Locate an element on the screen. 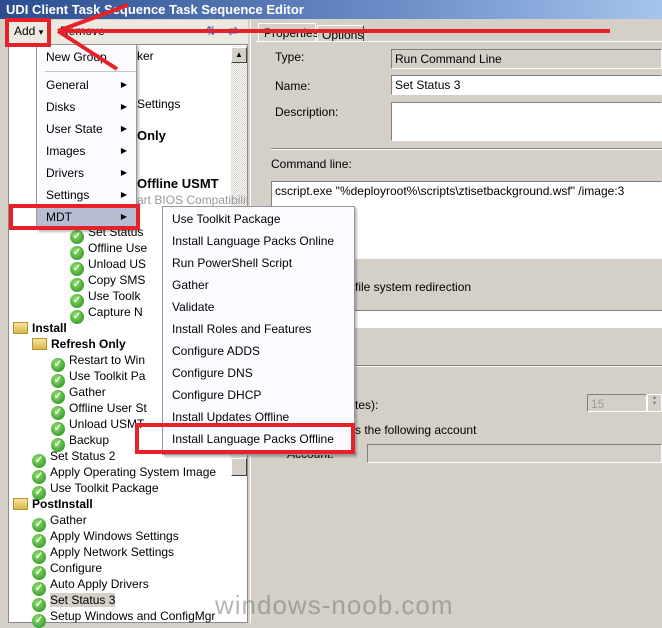  annotation-box-install-language-packs-offline is located at coordinates (245, 438).